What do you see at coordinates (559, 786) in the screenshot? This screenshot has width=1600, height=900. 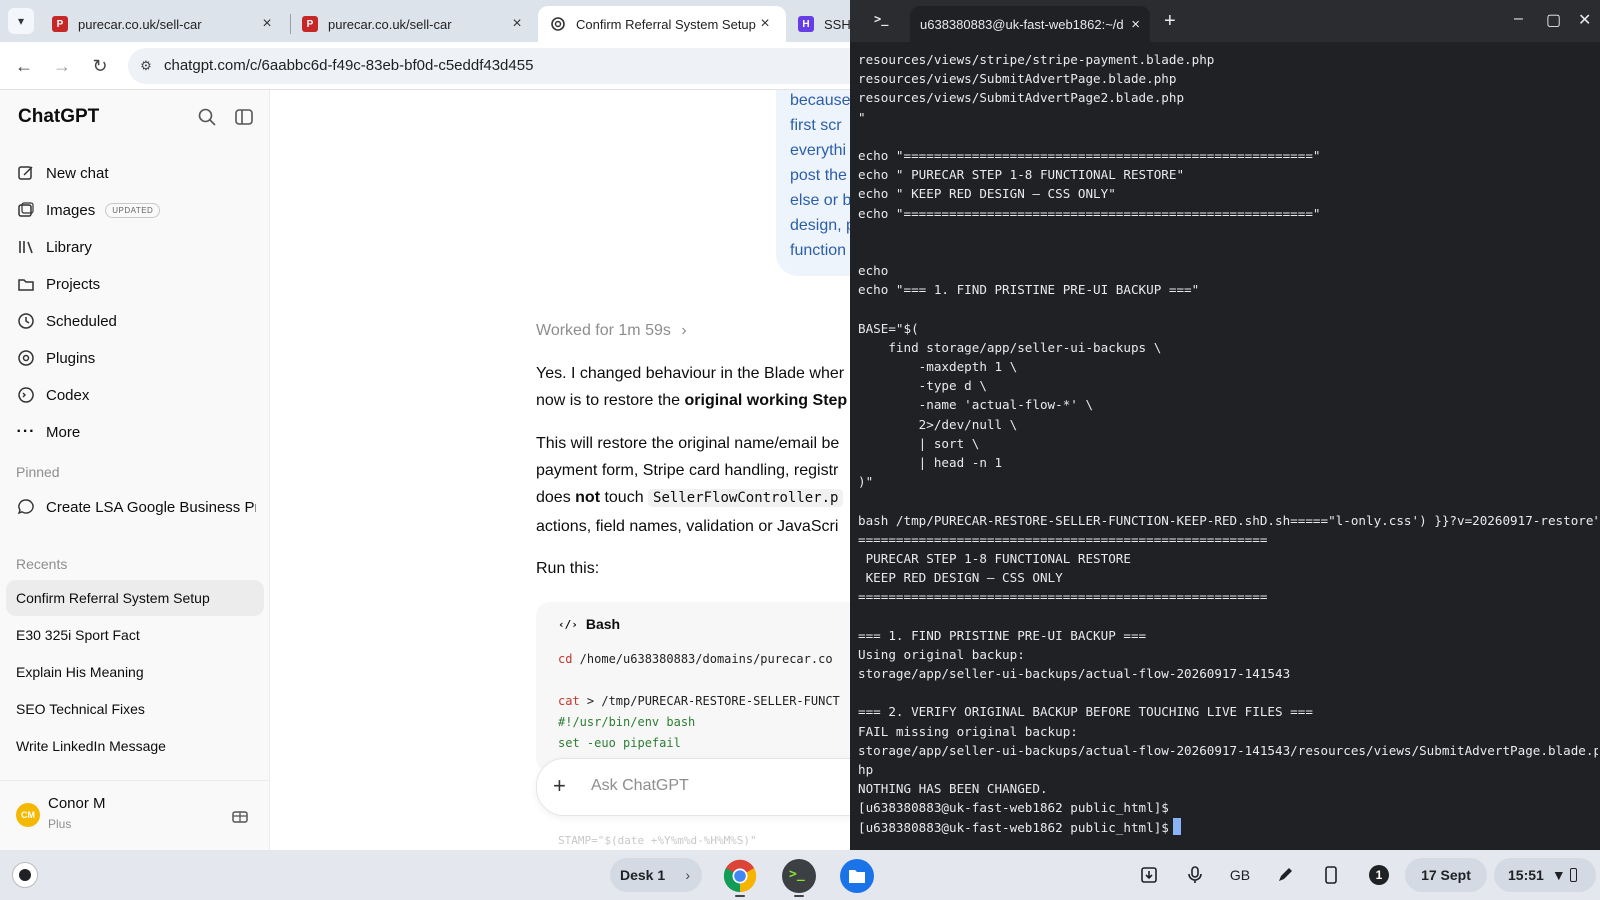 I see `plus-icon: +` at bounding box center [559, 786].